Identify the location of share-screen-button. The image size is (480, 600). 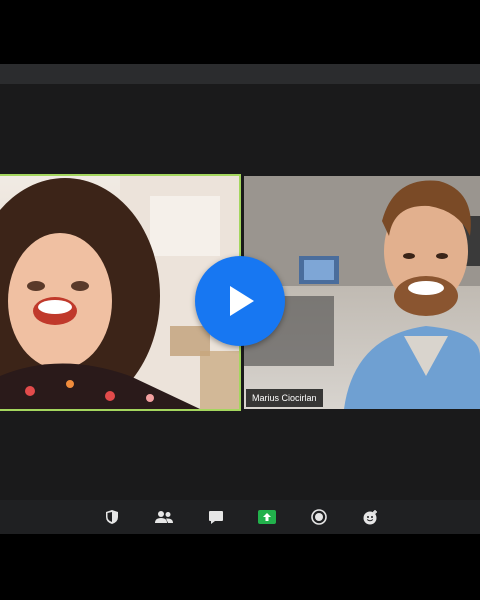
(267, 517).